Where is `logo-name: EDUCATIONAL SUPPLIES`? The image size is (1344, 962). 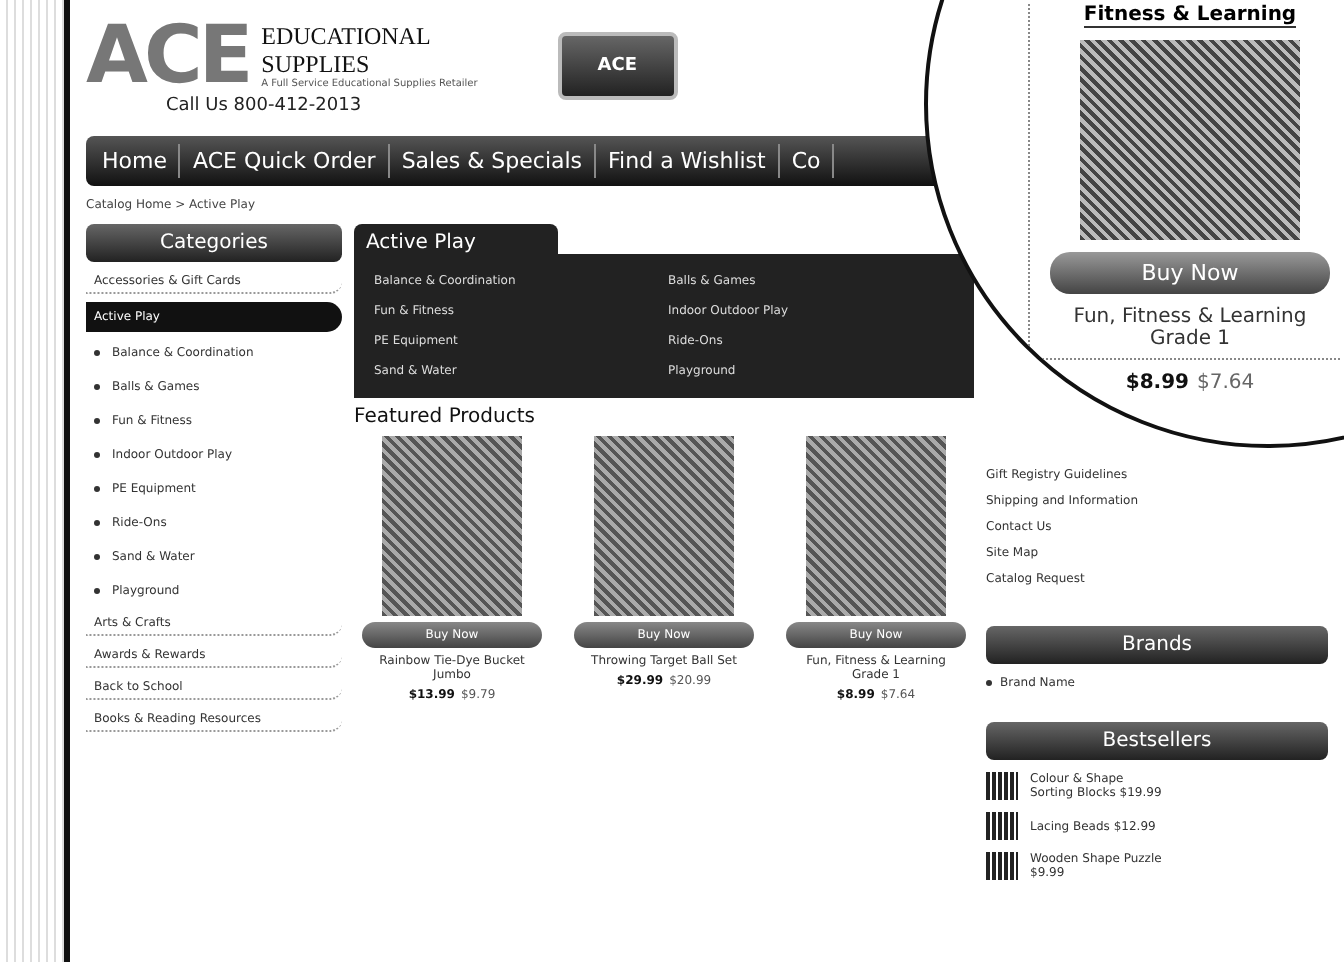
logo-name: EDUCATIONAL SUPPLIES is located at coordinates (346, 49).